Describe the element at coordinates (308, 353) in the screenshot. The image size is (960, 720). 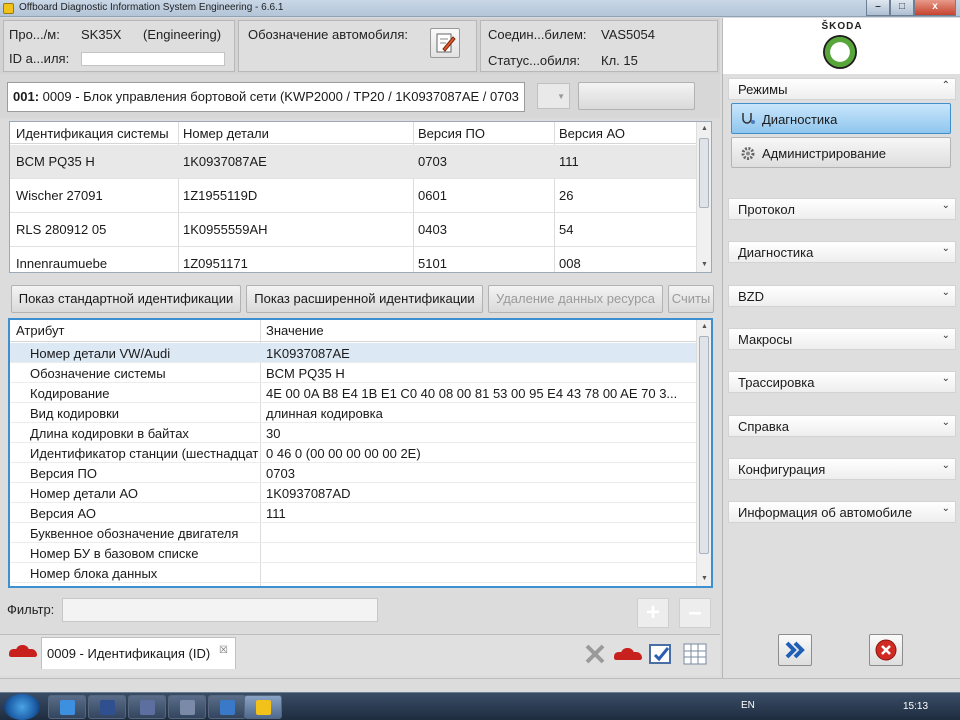
I see `attribute-value: 1K0937087AE` at that location.